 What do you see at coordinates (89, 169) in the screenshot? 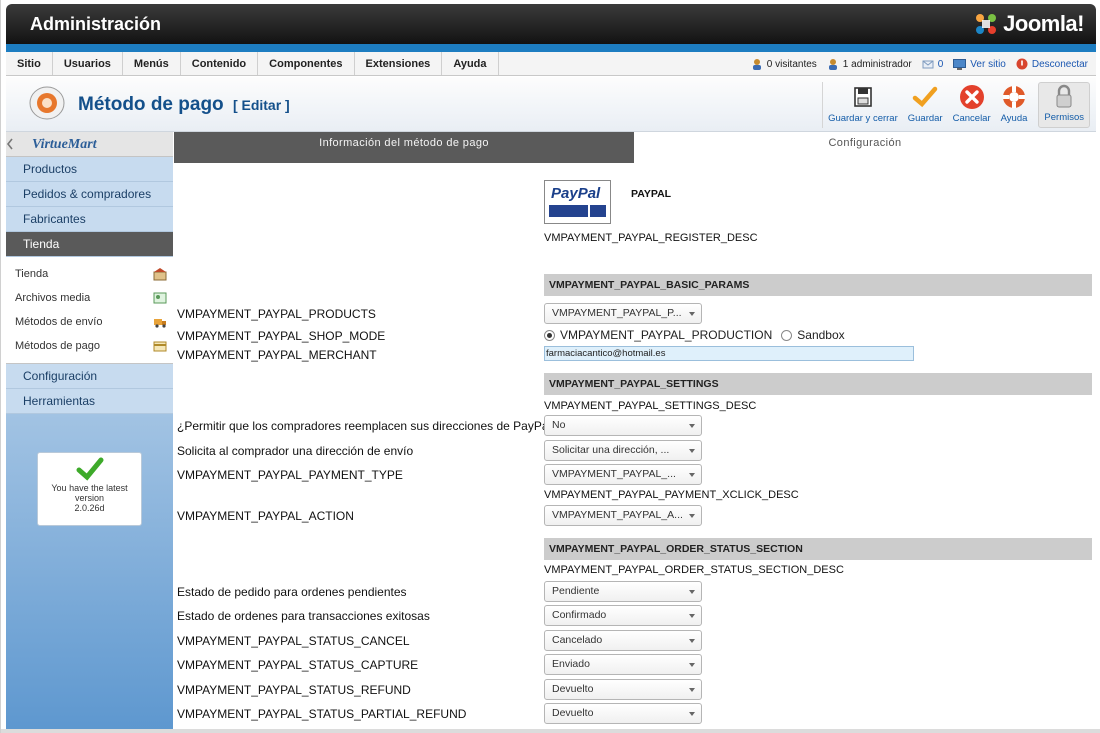
I see `sidebar-item-productos: Productos` at bounding box center [89, 169].